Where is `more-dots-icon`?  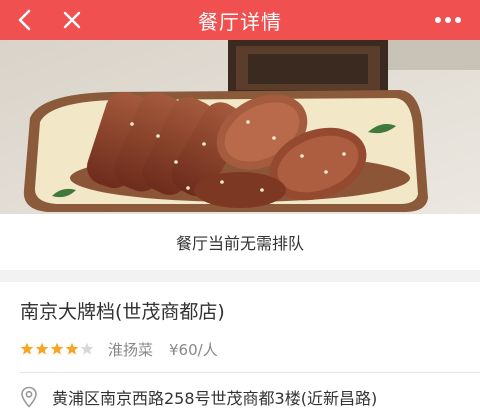 more-dots-icon is located at coordinates (448, 20).